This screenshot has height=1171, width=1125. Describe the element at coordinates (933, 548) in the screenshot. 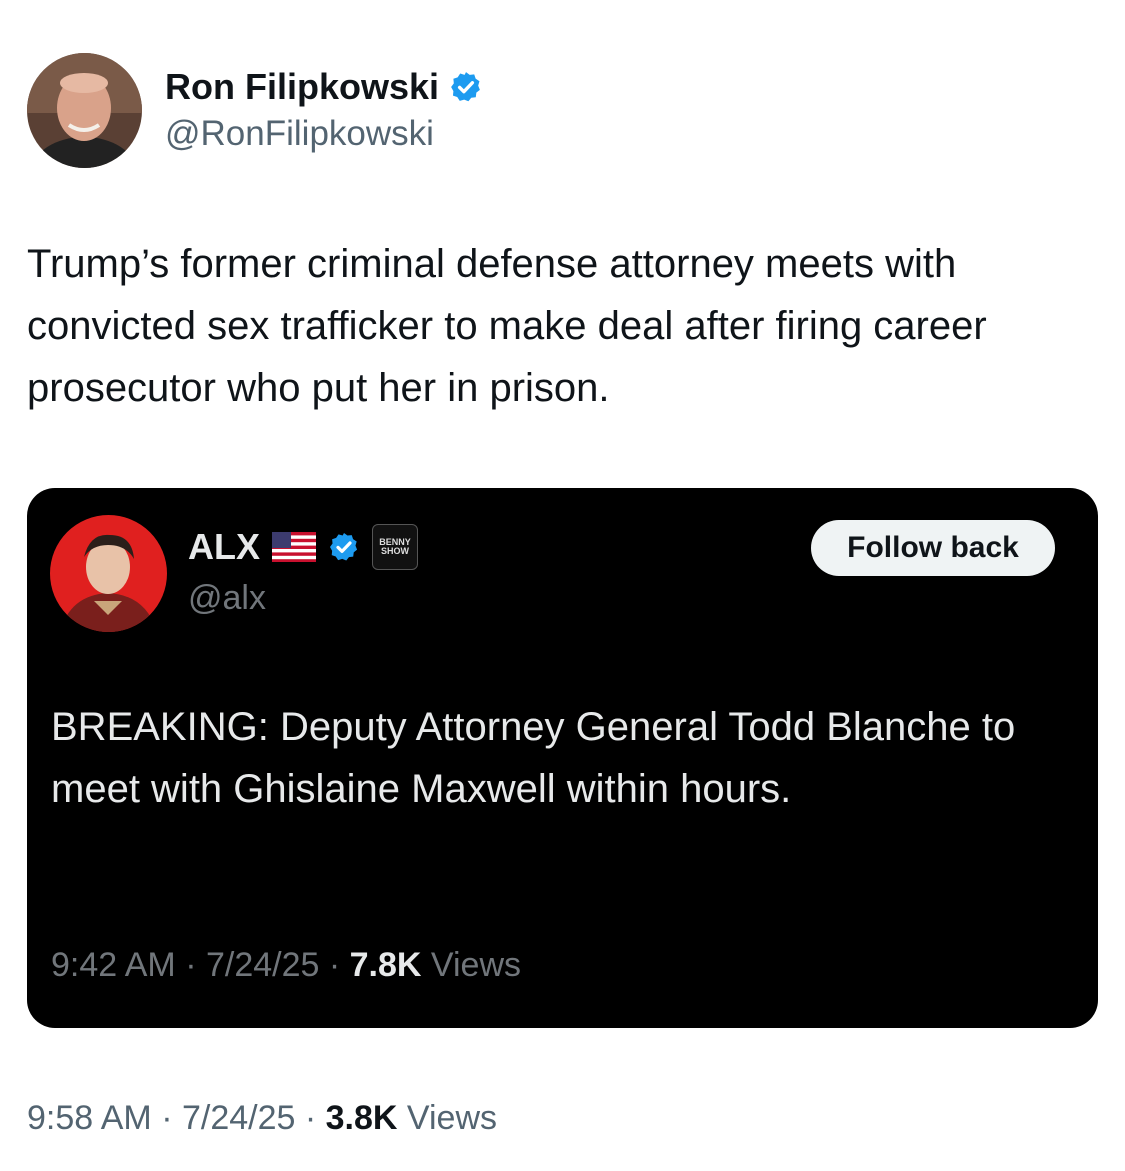

I see `follow-back-button: Follow back` at that location.